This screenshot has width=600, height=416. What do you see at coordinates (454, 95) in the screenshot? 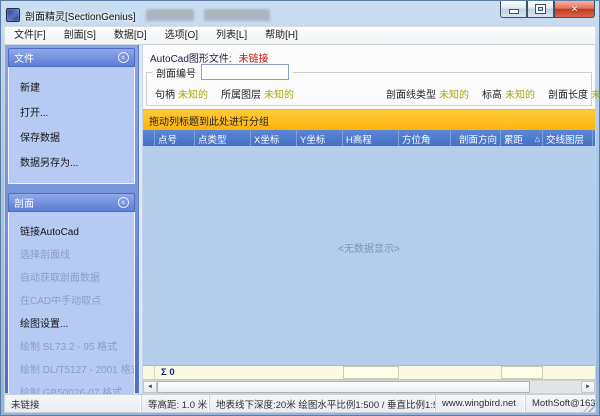
I see `linetype-value: 未知的` at bounding box center [454, 95].